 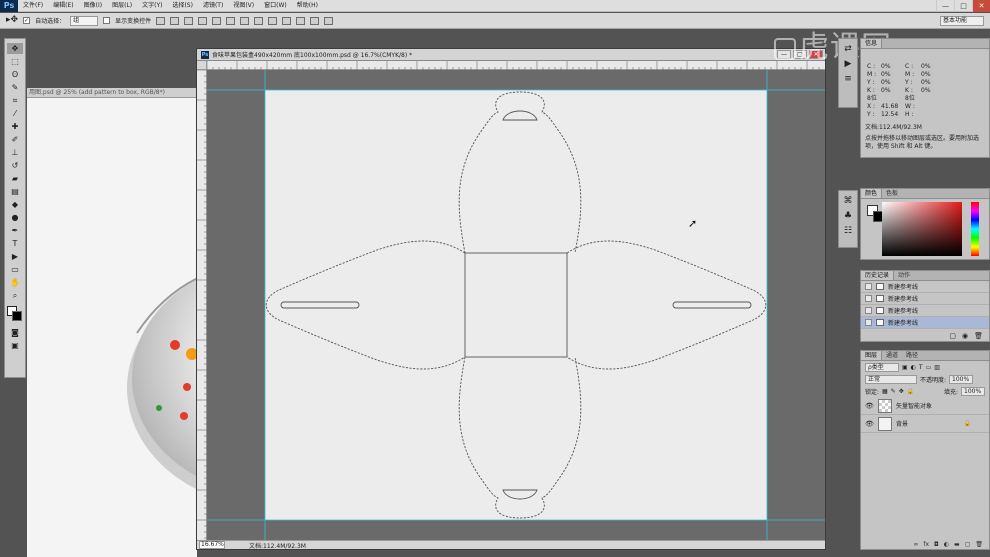 What do you see at coordinates (15, 243) in the screenshot?
I see `type-tool-icon: T` at bounding box center [15, 243].